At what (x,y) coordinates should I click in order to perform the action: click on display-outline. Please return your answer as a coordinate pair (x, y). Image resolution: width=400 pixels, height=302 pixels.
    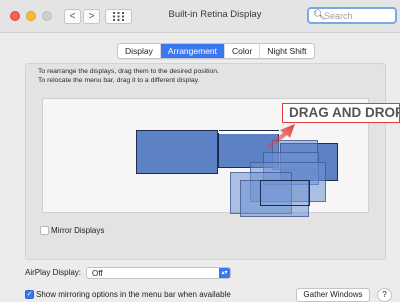
    Looking at the image, I should click on (285, 193).